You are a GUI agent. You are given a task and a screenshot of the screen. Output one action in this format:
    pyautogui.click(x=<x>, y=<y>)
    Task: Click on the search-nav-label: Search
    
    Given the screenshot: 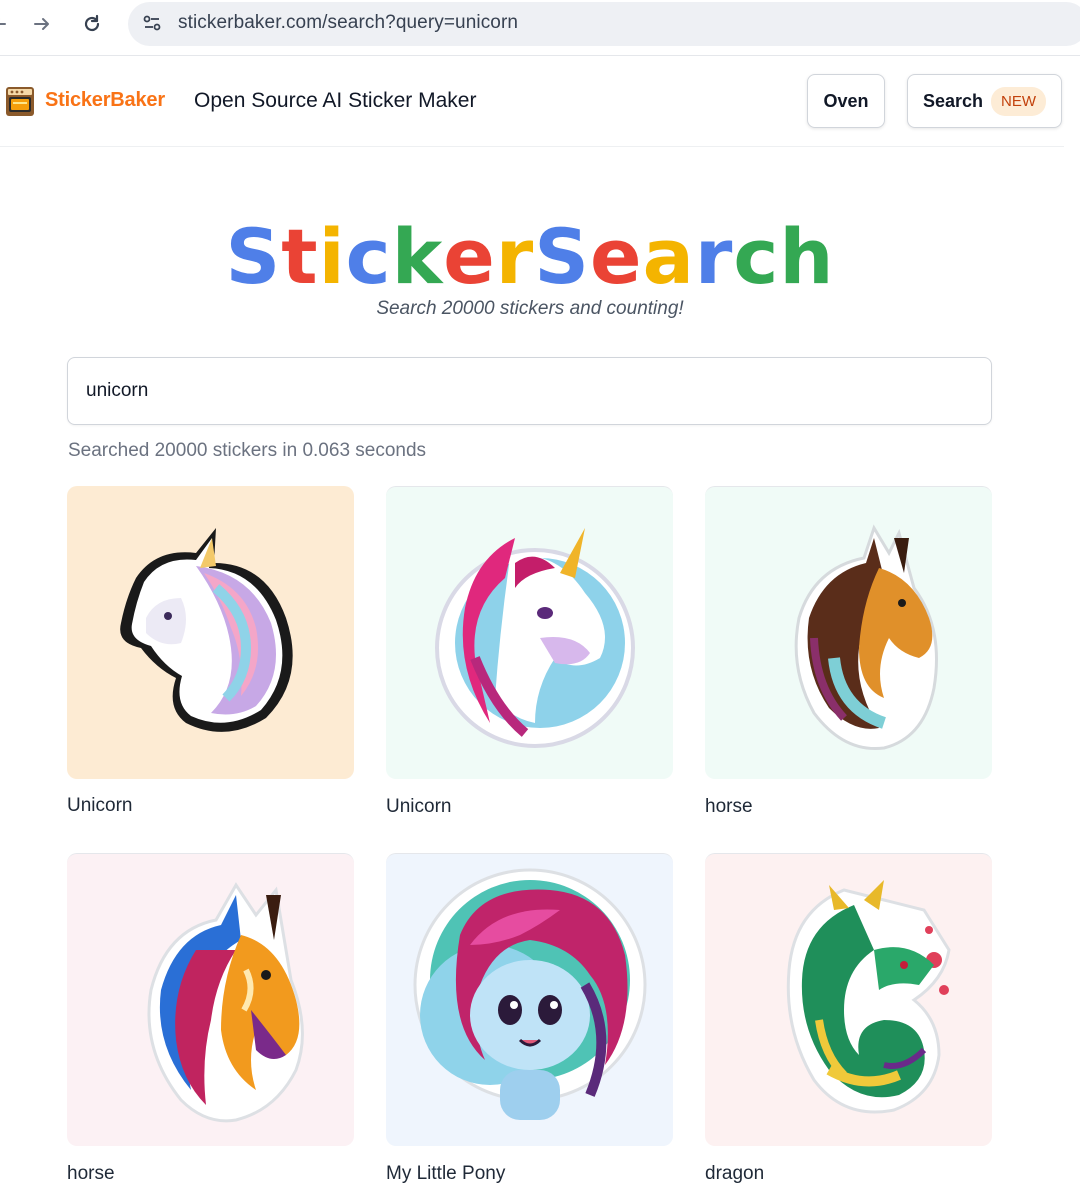 What is the action you would take?
    pyautogui.click(x=953, y=100)
    